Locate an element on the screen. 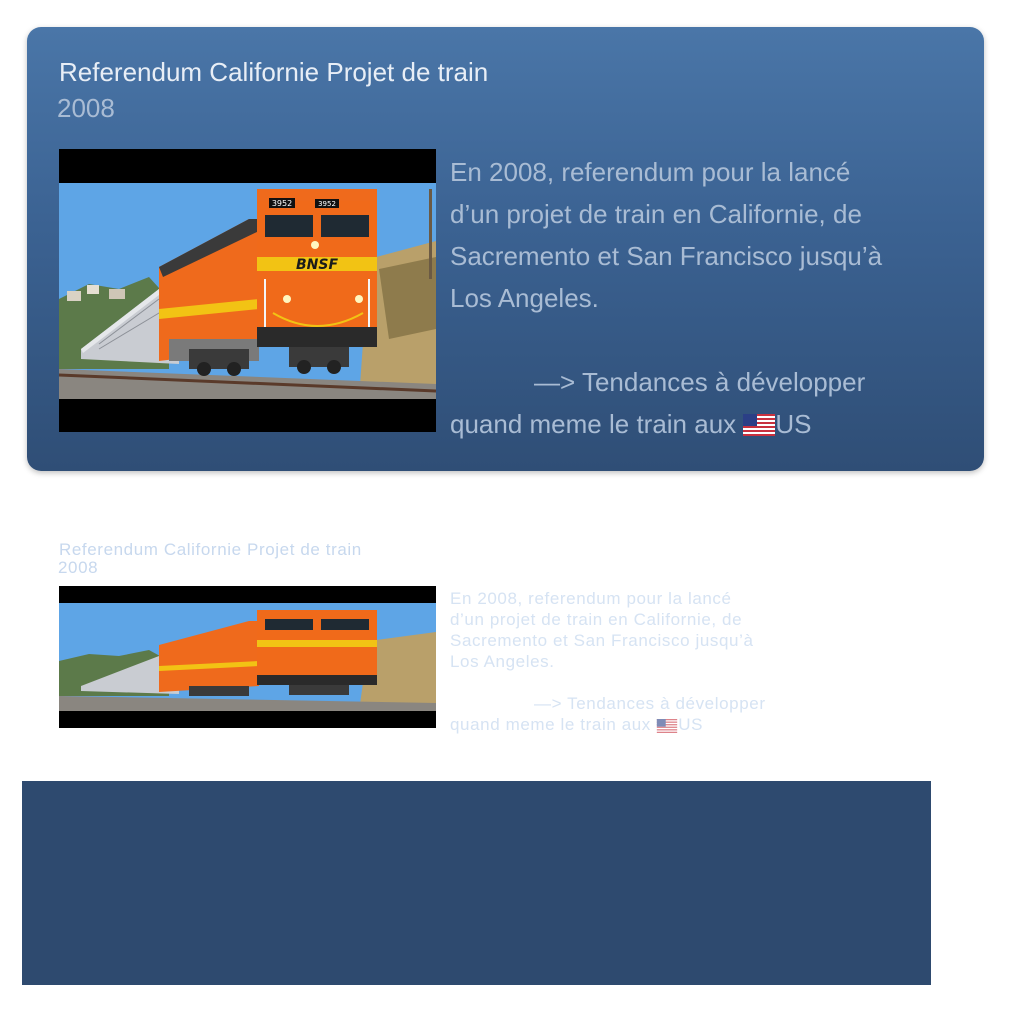 This screenshot has width=1024, height=1024. reflection-arrow-line: —> Tendances à développer is located at coordinates (650, 703).